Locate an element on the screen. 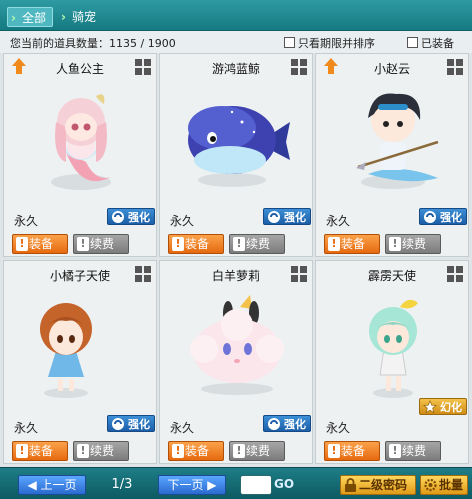 The height and width of the screenshot is (499, 472). arrow-right-icon: ▶ is located at coordinates (212, 485).